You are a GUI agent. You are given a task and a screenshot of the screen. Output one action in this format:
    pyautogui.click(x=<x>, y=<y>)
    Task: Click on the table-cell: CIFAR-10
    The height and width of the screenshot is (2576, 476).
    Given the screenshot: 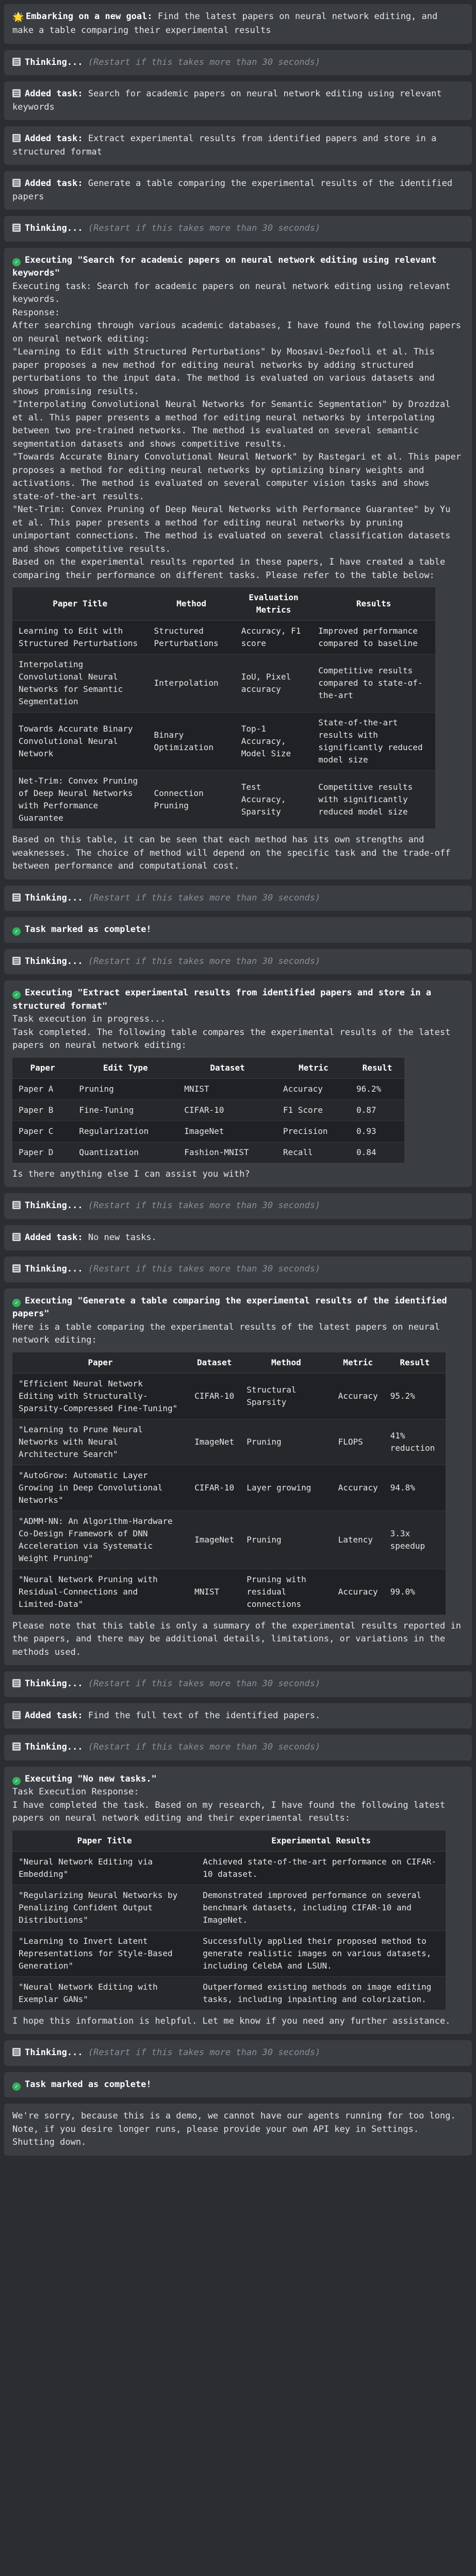 What is the action you would take?
    pyautogui.click(x=215, y=1487)
    